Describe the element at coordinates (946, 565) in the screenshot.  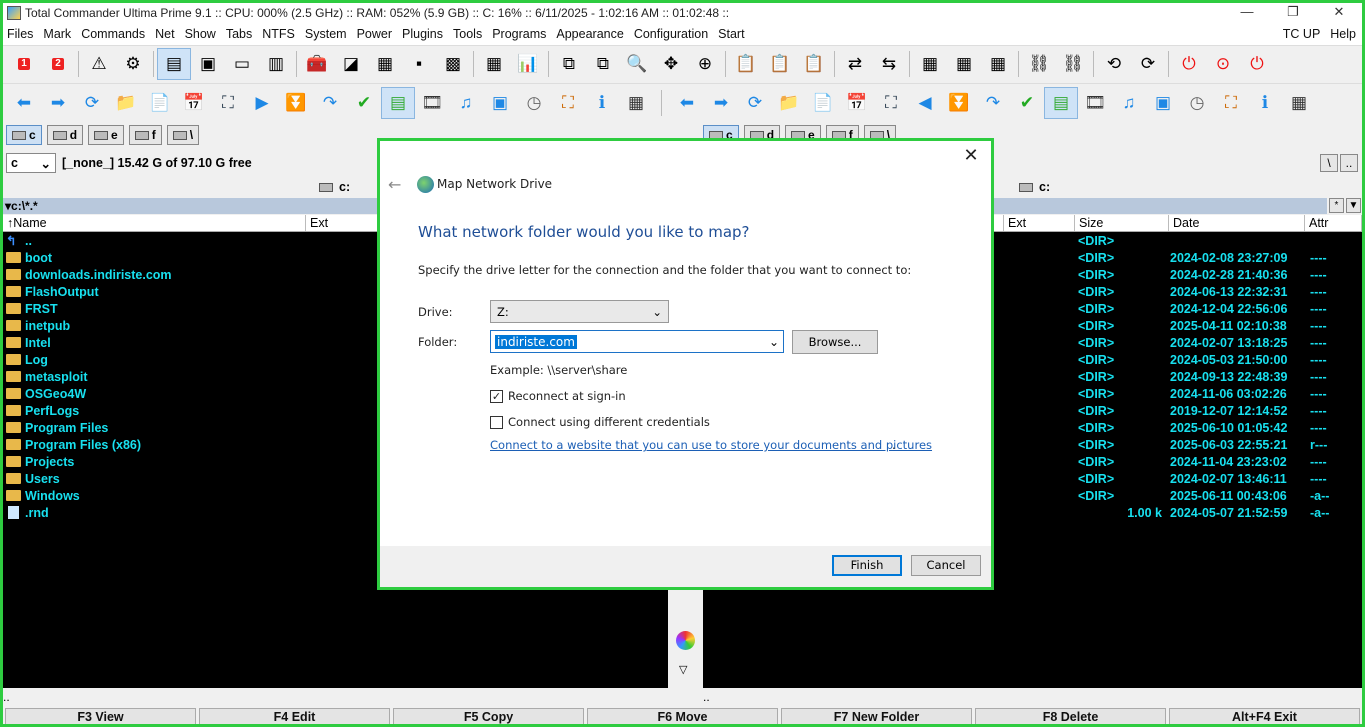
I see `cancel-button: Cancel` at that location.